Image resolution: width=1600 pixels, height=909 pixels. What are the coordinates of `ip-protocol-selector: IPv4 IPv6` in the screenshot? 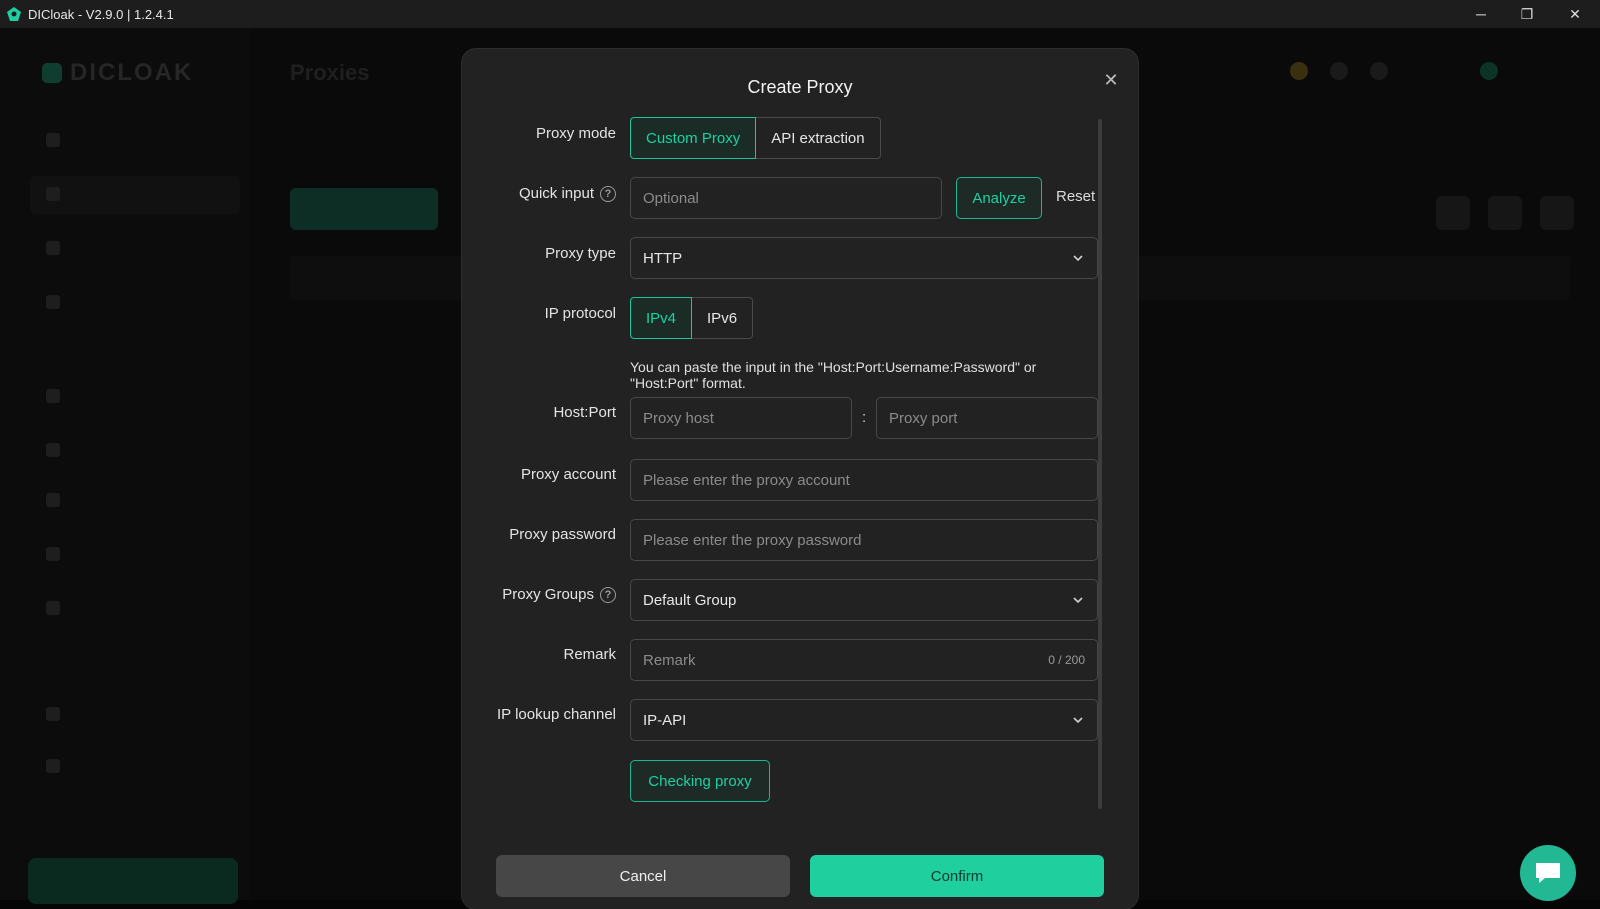 It's located at (692, 318).